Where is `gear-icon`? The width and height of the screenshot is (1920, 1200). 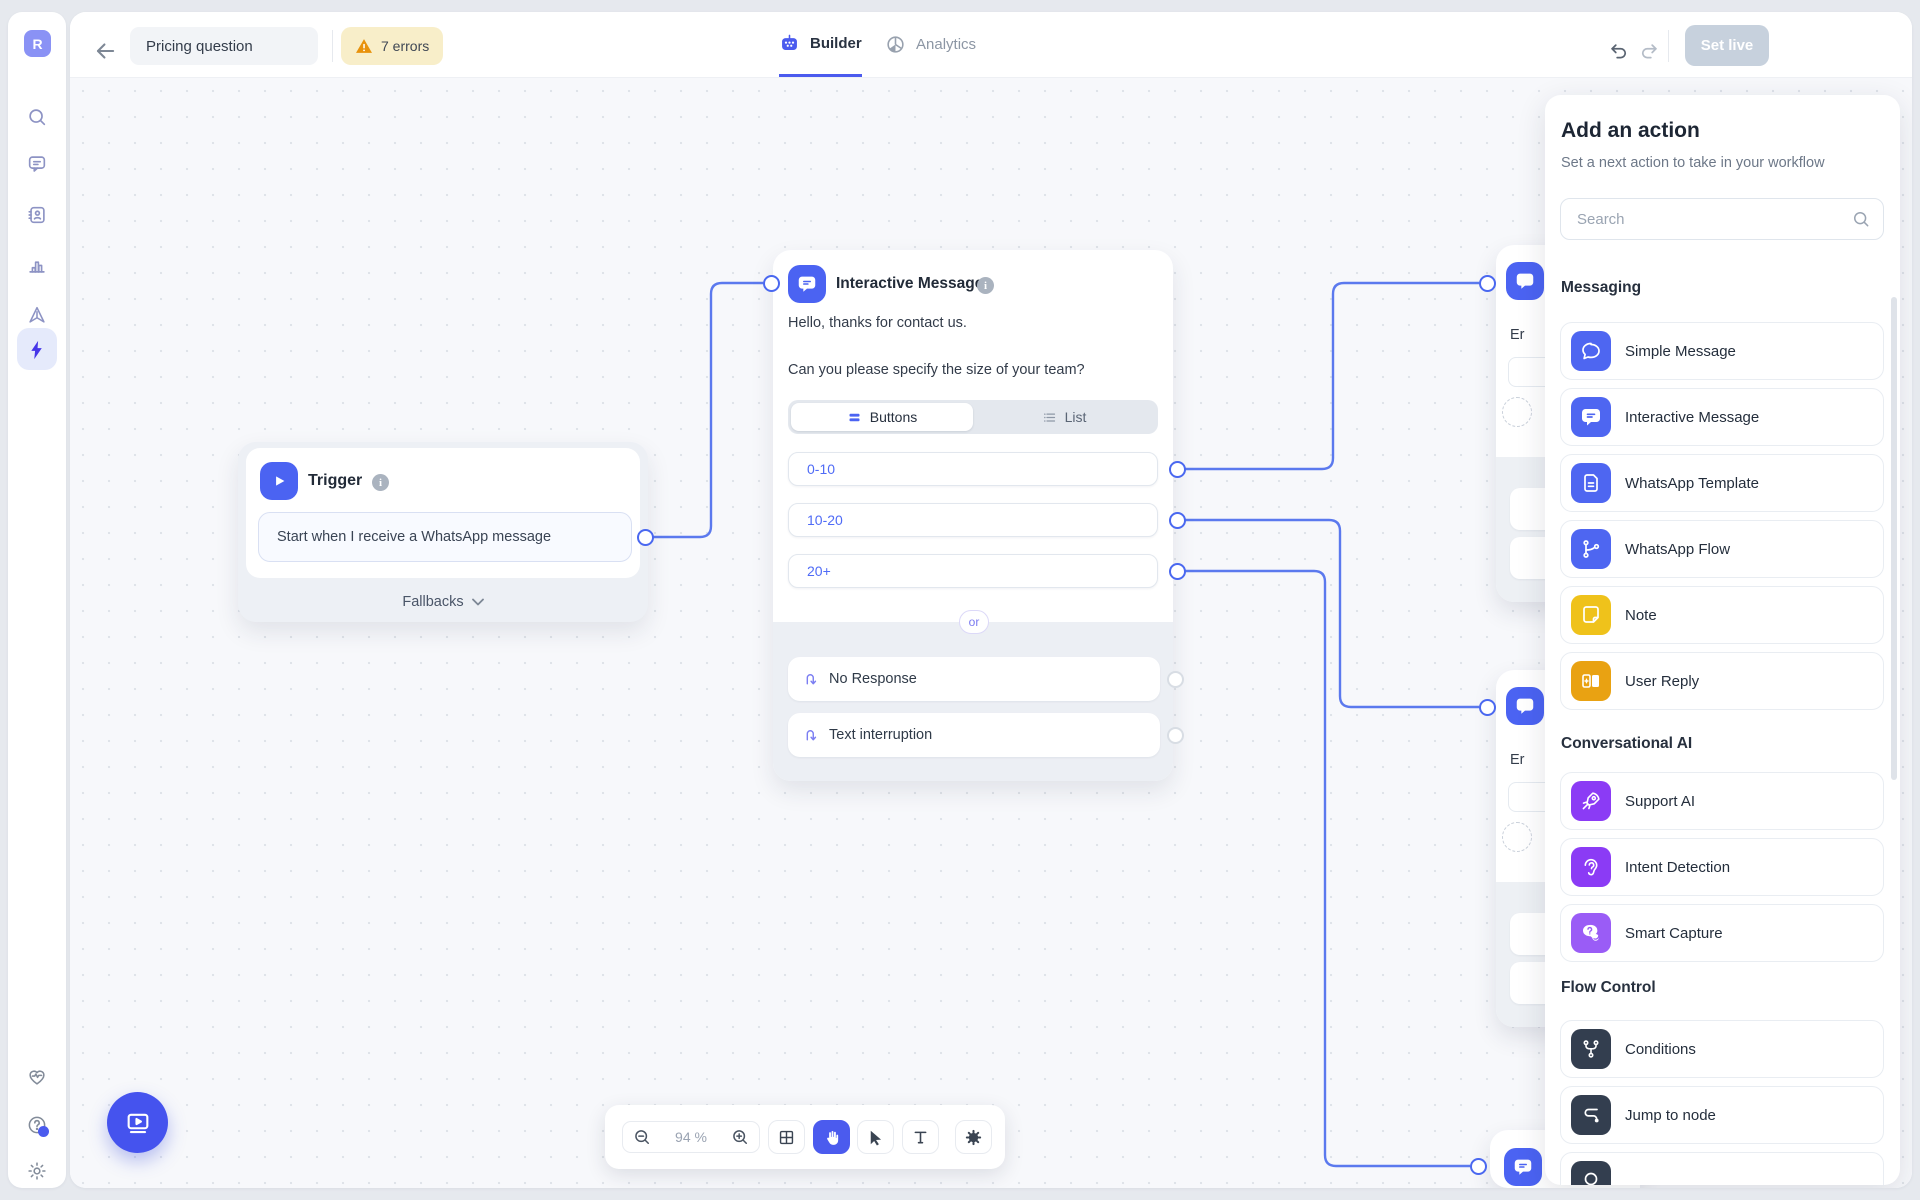
gear-icon is located at coordinates (973, 1137).